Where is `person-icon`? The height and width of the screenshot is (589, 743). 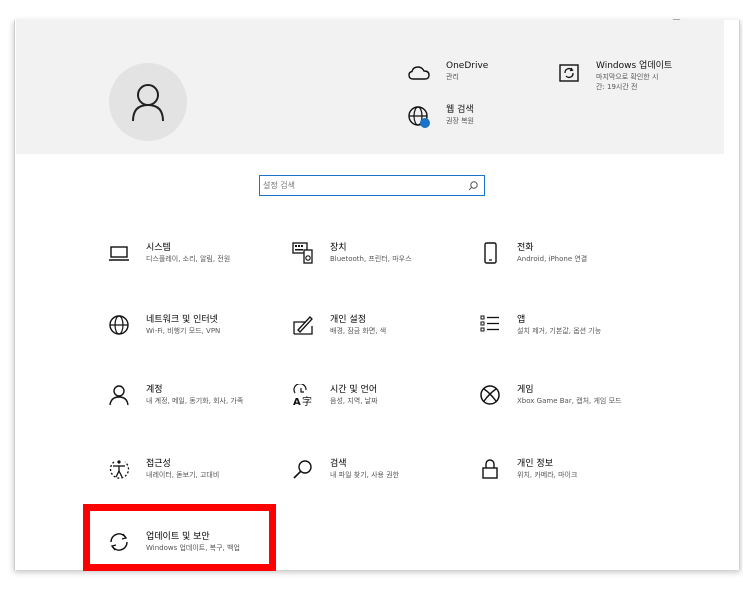 person-icon is located at coordinates (119, 395).